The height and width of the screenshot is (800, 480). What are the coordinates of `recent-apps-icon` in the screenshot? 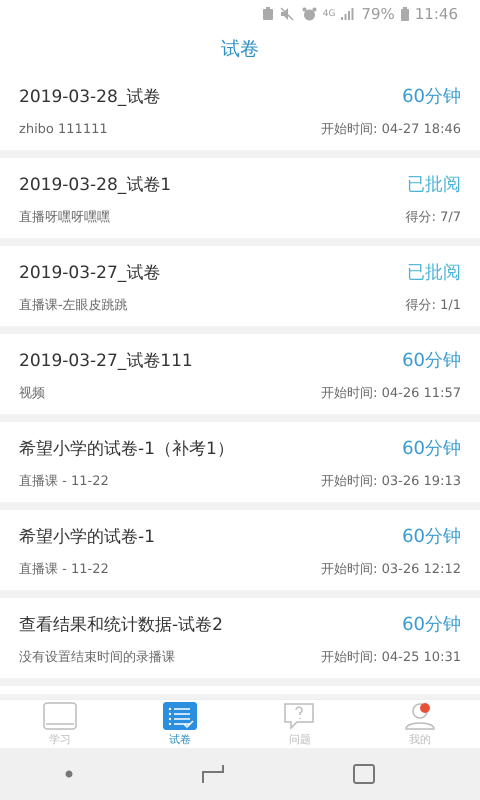 It's located at (213, 774).